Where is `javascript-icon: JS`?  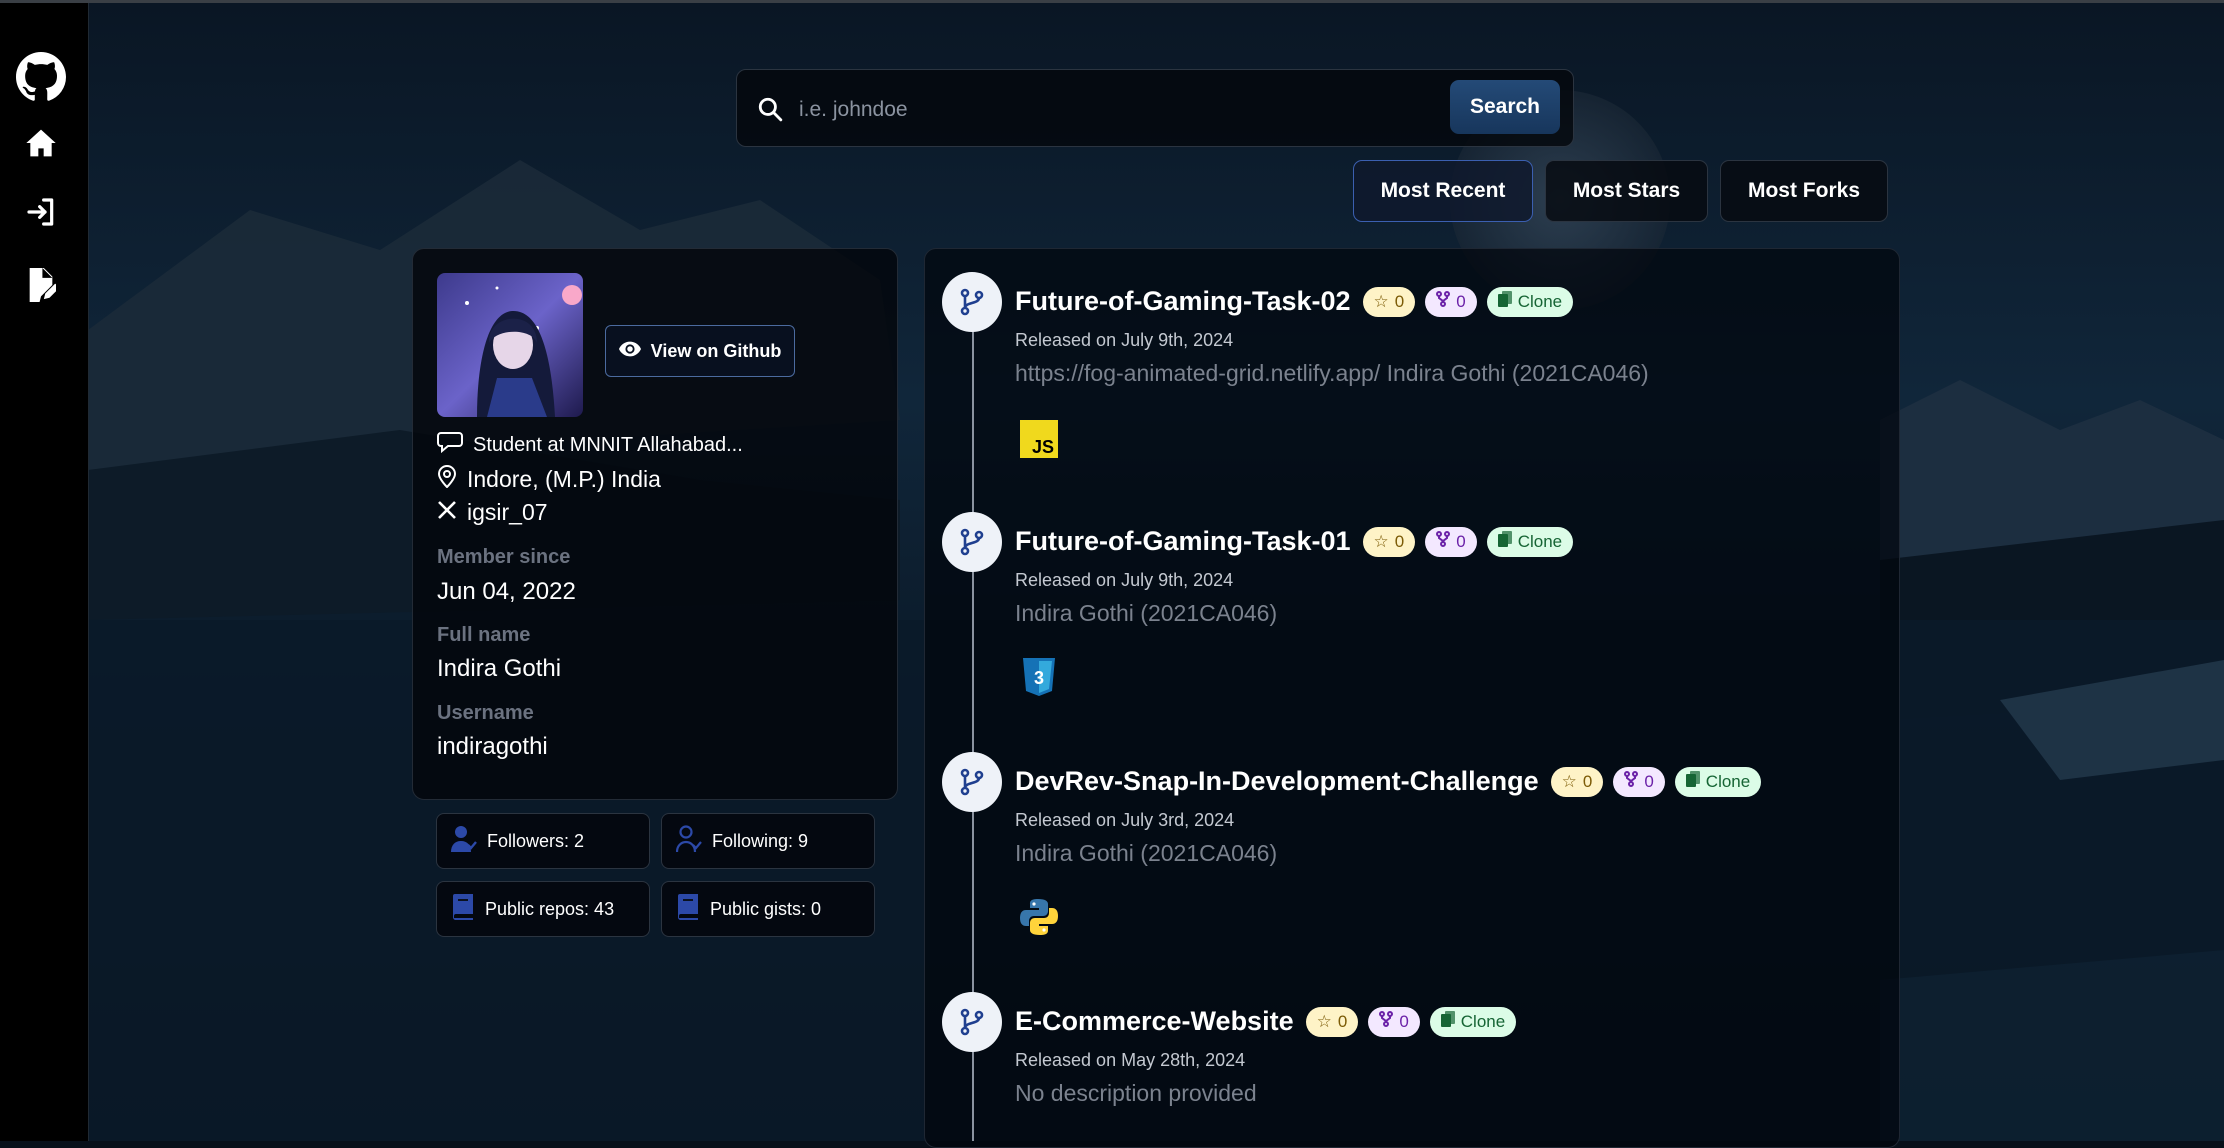
javascript-icon: JS is located at coordinates (1039, 439).